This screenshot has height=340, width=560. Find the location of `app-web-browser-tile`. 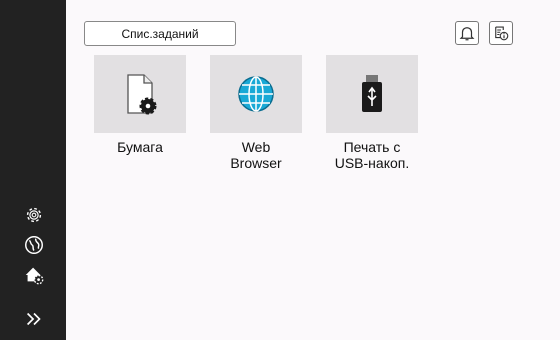

app-web-browser-tile is located at coordinates (256, 94).